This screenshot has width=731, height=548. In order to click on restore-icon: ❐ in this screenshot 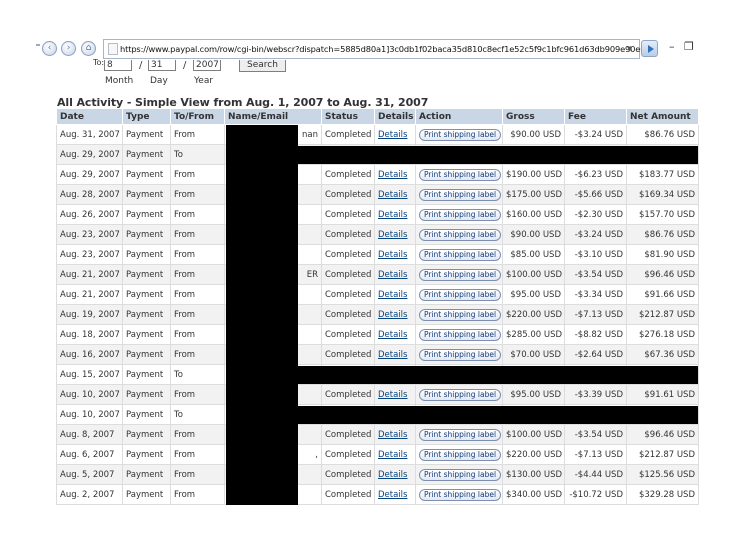, I will do `click(689, 46)`.